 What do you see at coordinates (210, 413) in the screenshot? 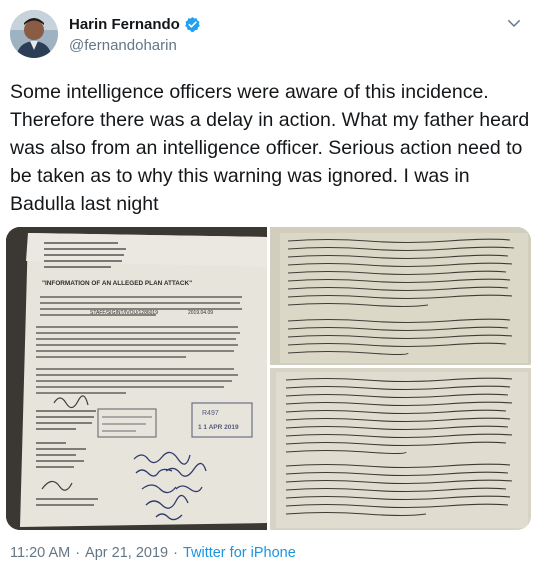
I see `stamp-number: R497` at bounding box center [210, 413].